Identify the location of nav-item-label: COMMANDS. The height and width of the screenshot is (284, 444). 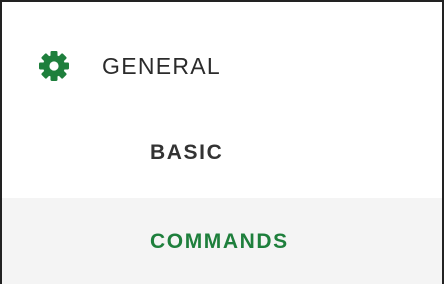
(219, 241).